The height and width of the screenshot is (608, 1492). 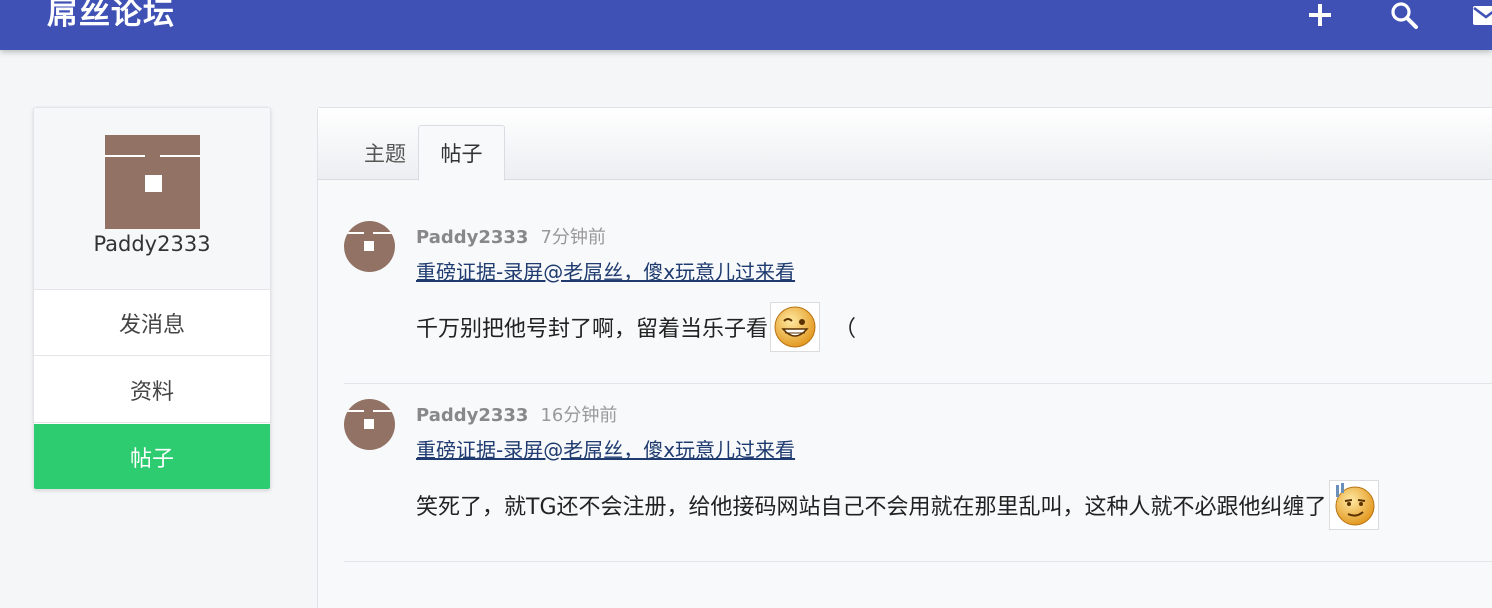 I want to click on top-navbar: 屌丝论坛, so click(x=746, y=25).